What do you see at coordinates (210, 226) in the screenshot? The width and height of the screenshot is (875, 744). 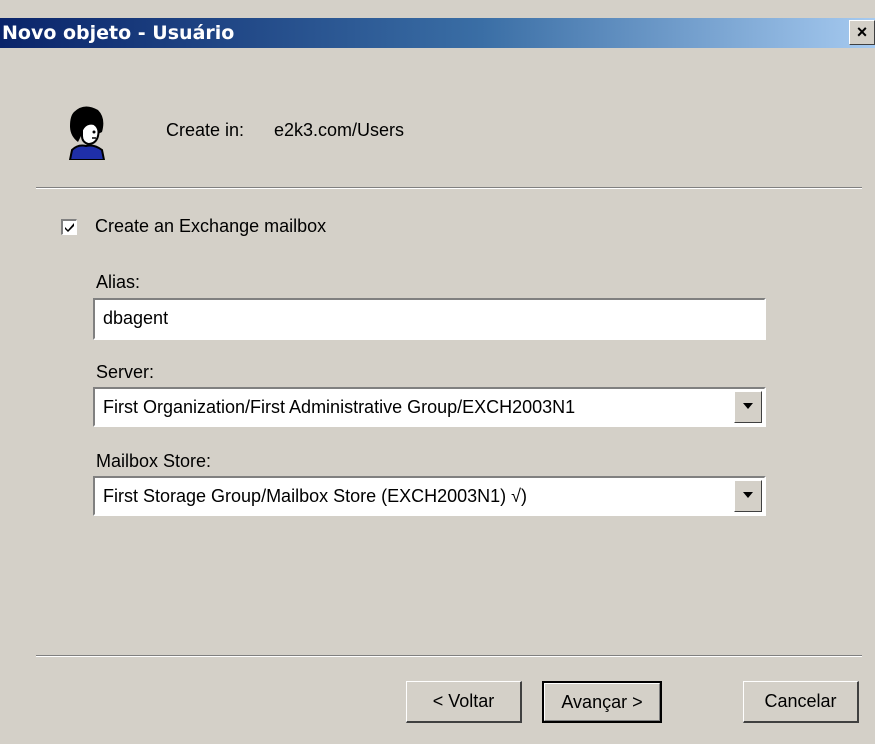 I see `create-mailbox-label: Create an Exchange mailbox` at bounding box center [210, 226].